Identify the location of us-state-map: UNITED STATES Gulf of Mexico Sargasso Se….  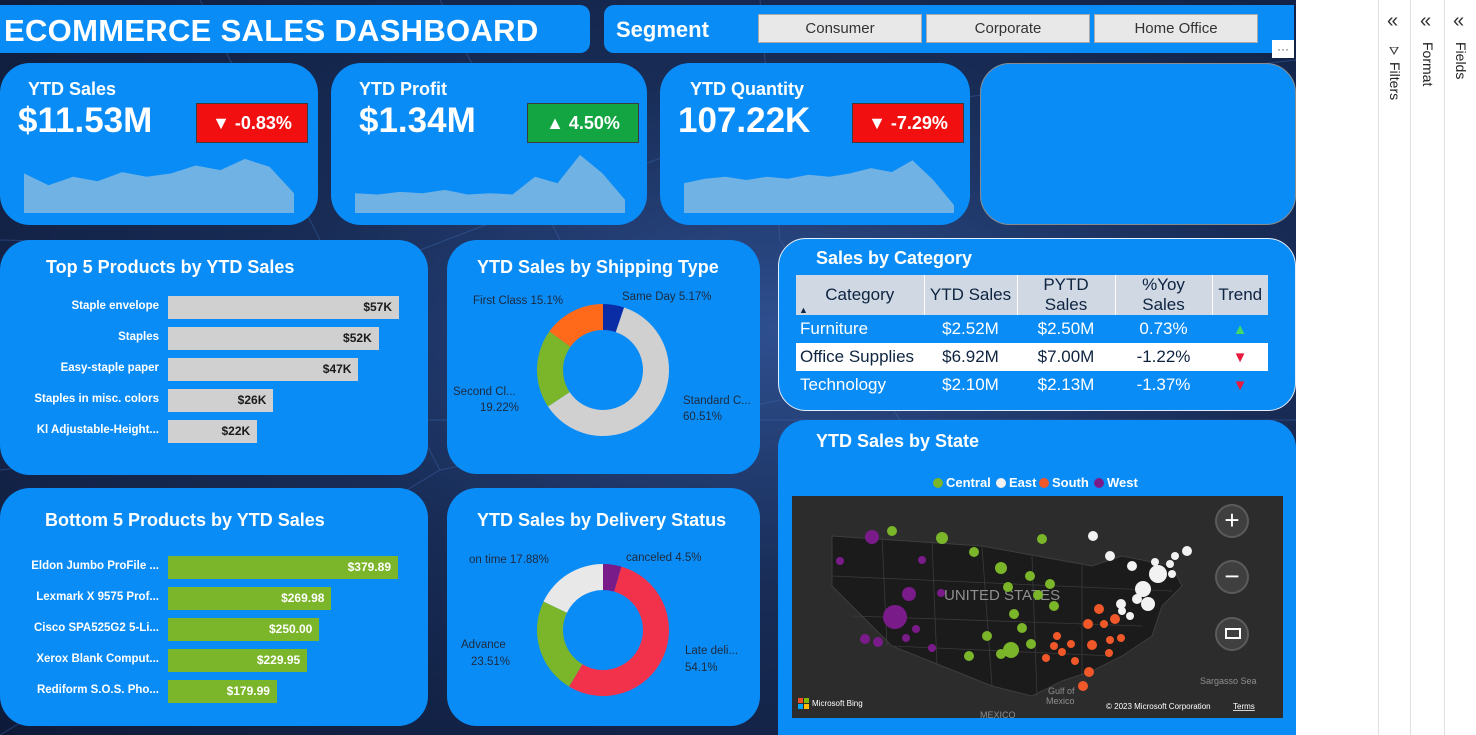
(1037, 607).